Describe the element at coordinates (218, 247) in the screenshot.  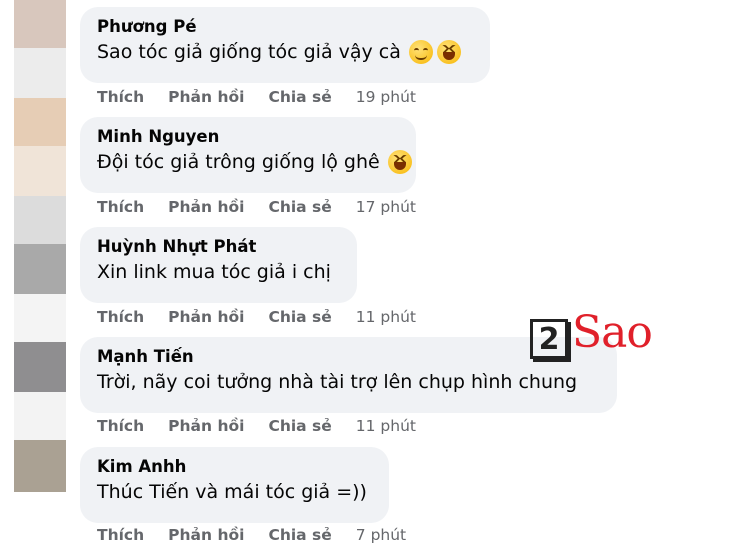
I see `comment-author: Huỳnh Nhựt Phát` at that location.